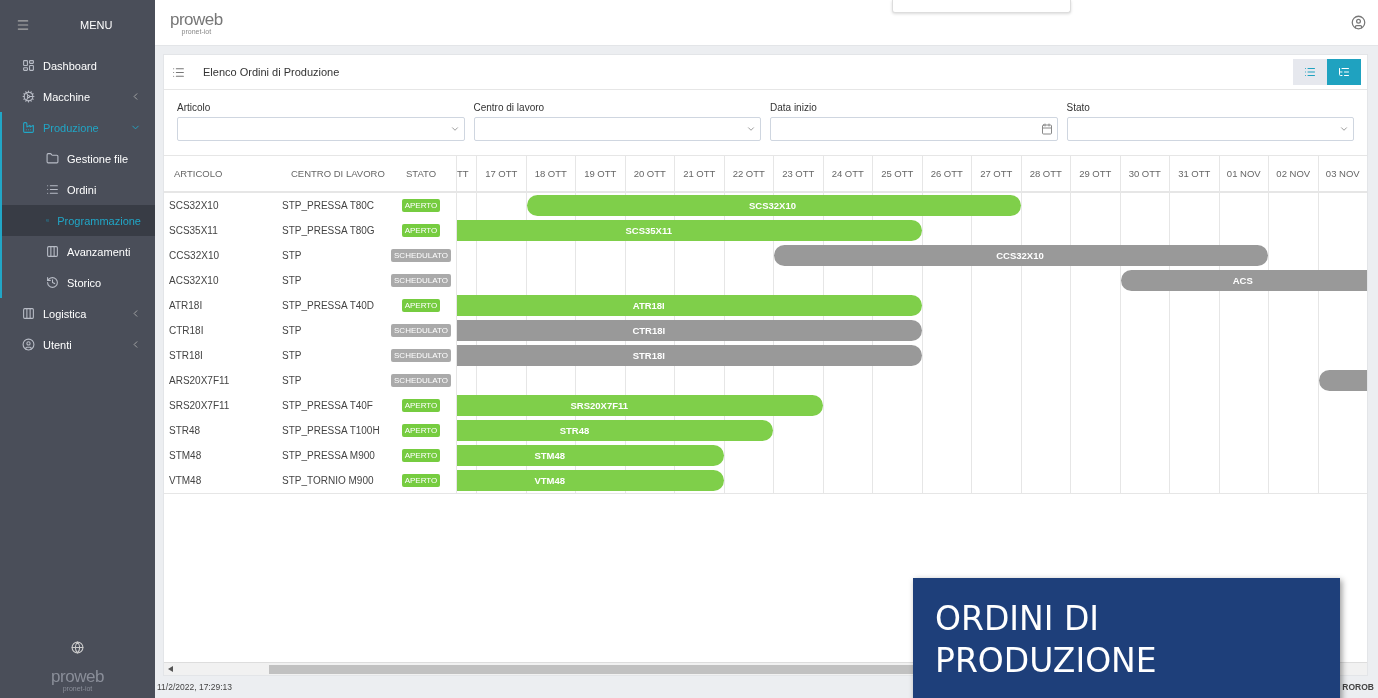  Describe the element at coordinates (1358, 22) in the screenshot. I see `user-icon` at that location.